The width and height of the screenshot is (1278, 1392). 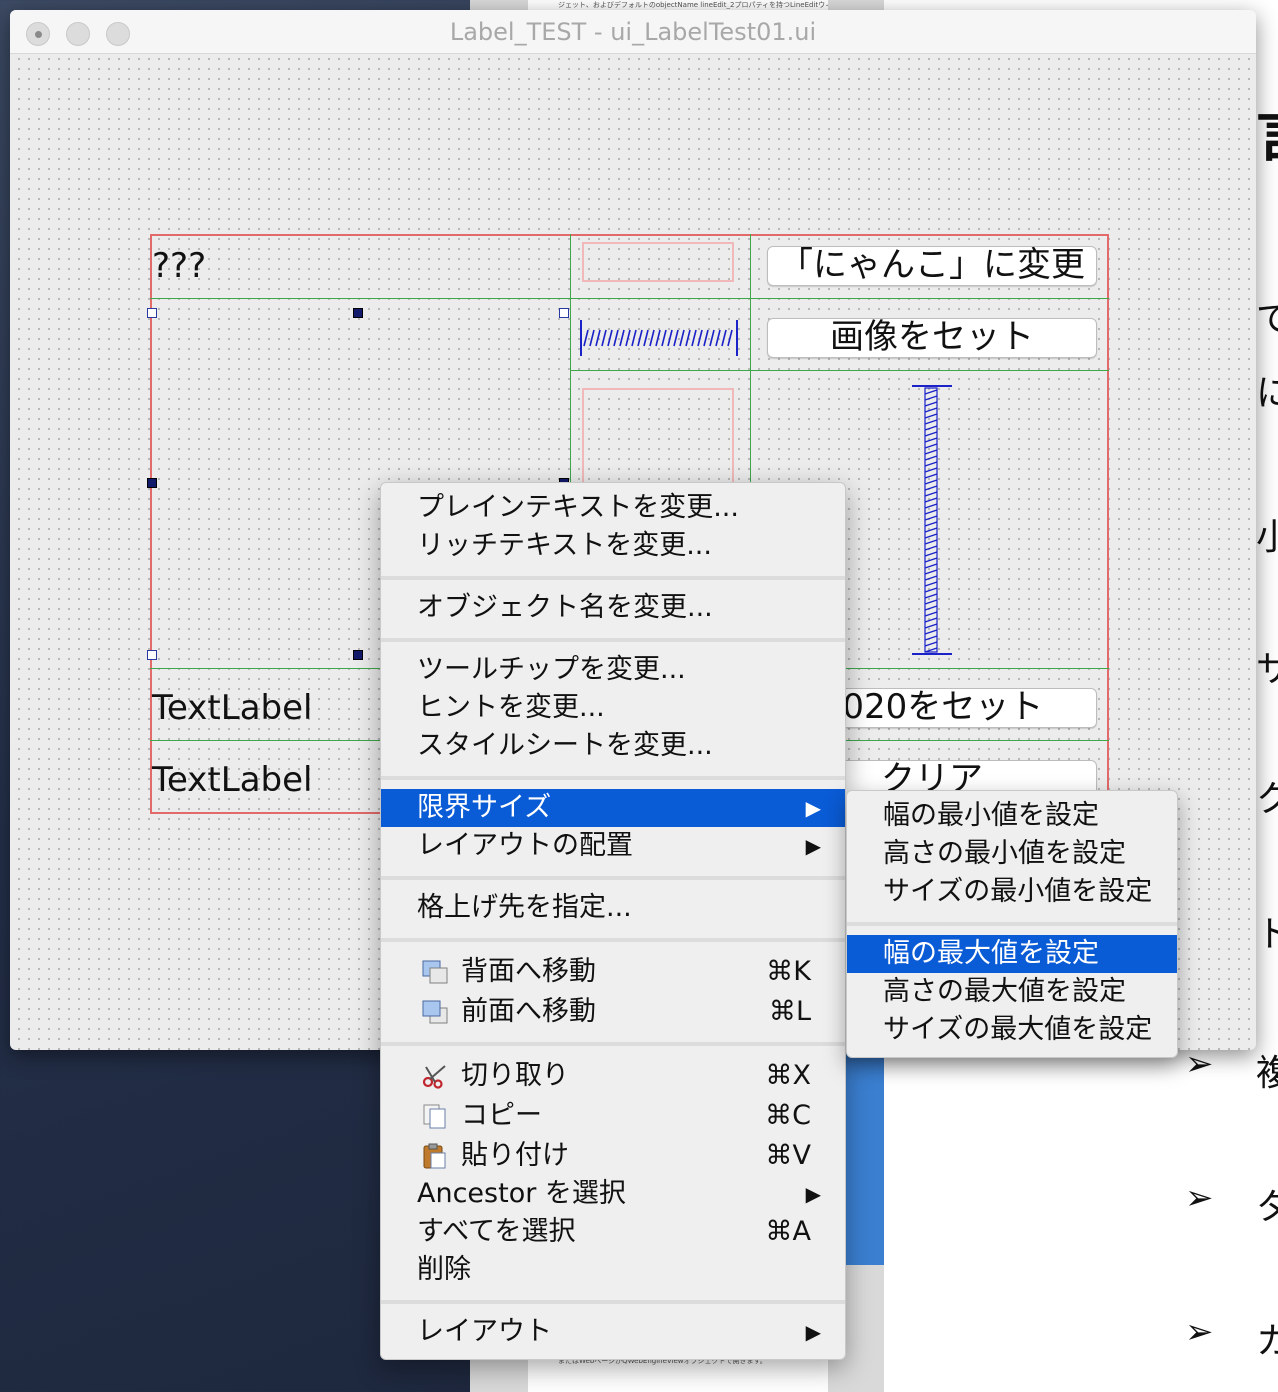 What do you see at coordinates (435, 1156) in the screenshot?
I see `paste-icon` at bounding box center [435, 1156].